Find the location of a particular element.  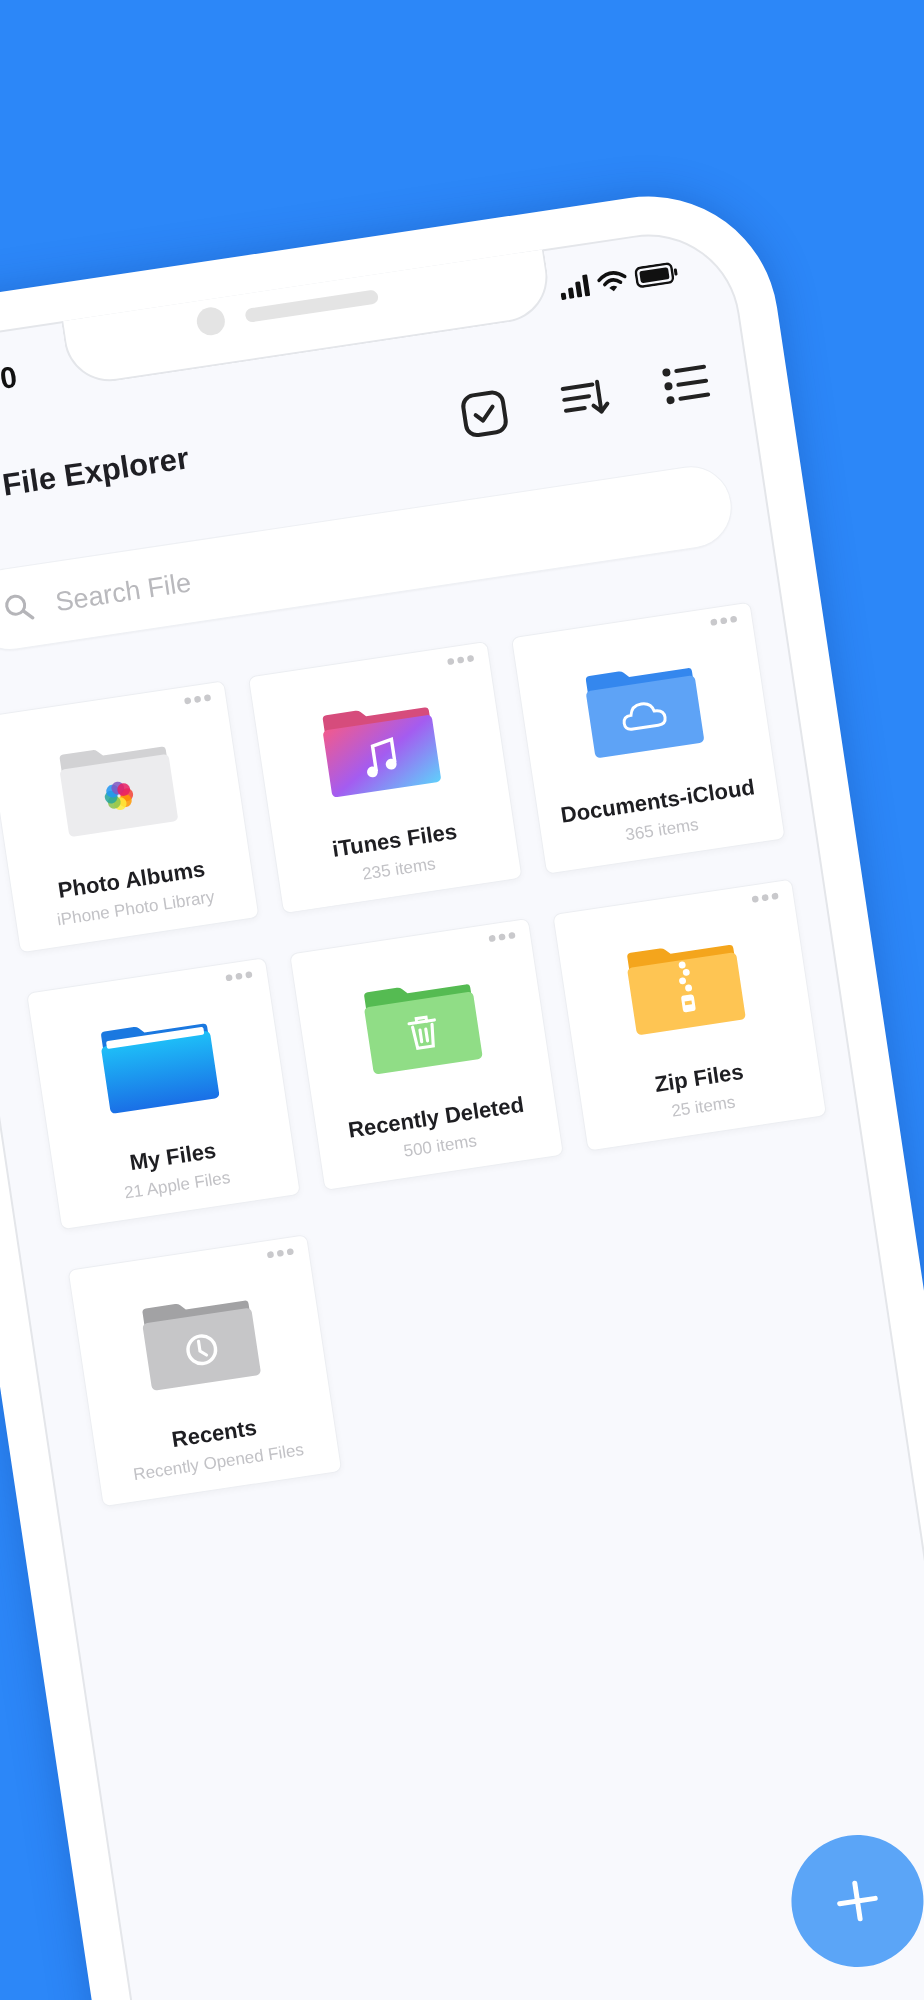

folder-card: Recently Deleted 500 items is located at coordinates (426, 1054).